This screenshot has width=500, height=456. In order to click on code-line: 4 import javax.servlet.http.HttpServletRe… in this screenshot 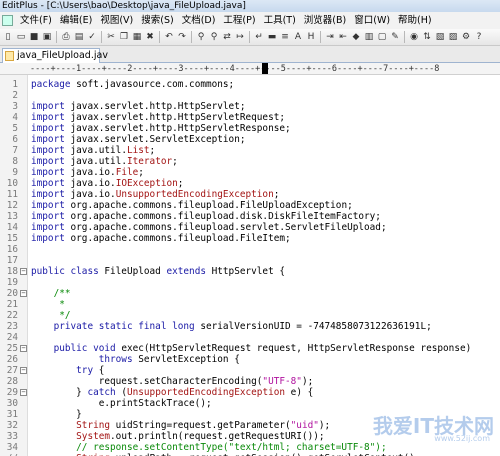, I will do `click(250, 117)`.